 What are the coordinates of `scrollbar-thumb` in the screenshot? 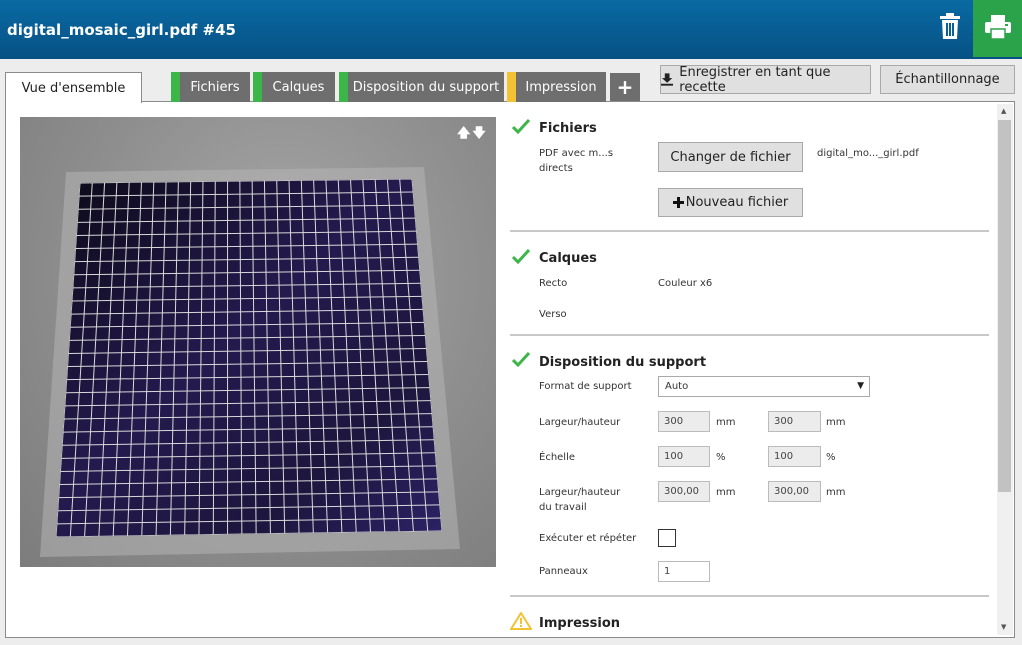 It's located at (1004, 306).